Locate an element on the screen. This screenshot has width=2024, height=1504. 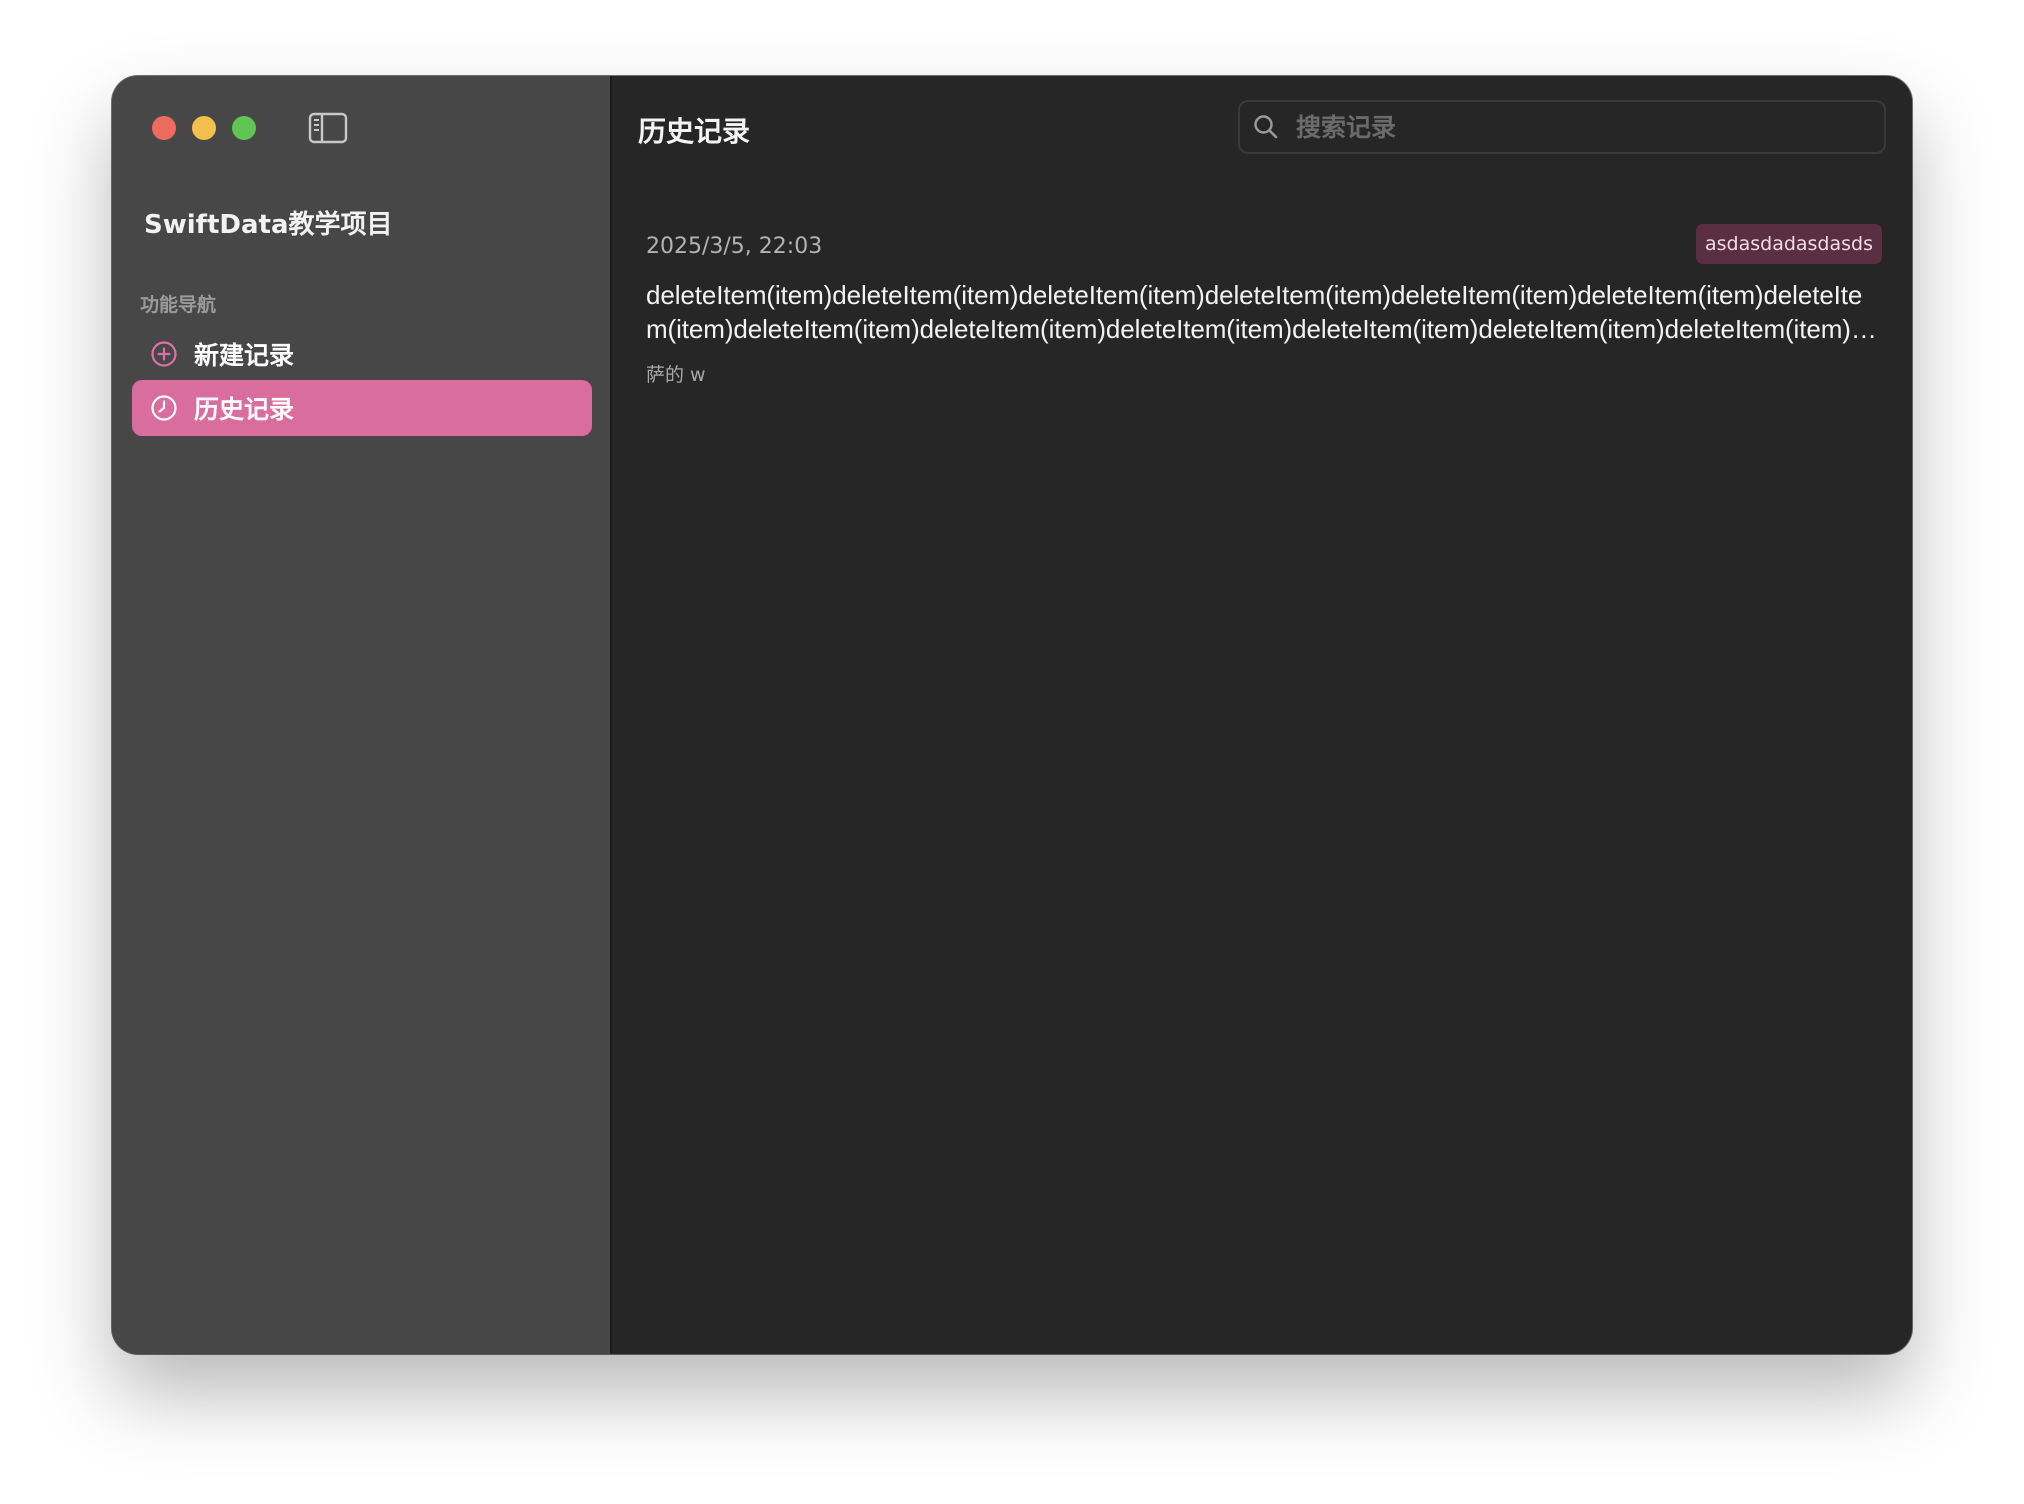
record-tag-badge: asdasdadasdasds is located at coordinates (1788, 244).